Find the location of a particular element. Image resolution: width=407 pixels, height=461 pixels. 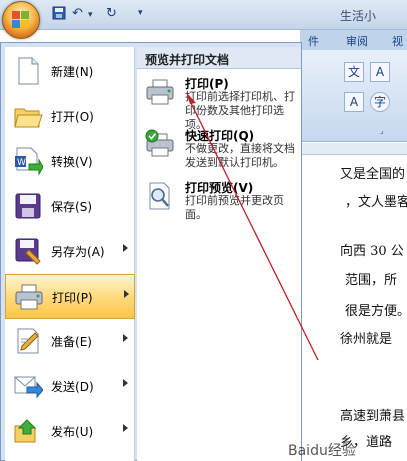

watermark: Baidu经验 is located at coordinates (322, 451).